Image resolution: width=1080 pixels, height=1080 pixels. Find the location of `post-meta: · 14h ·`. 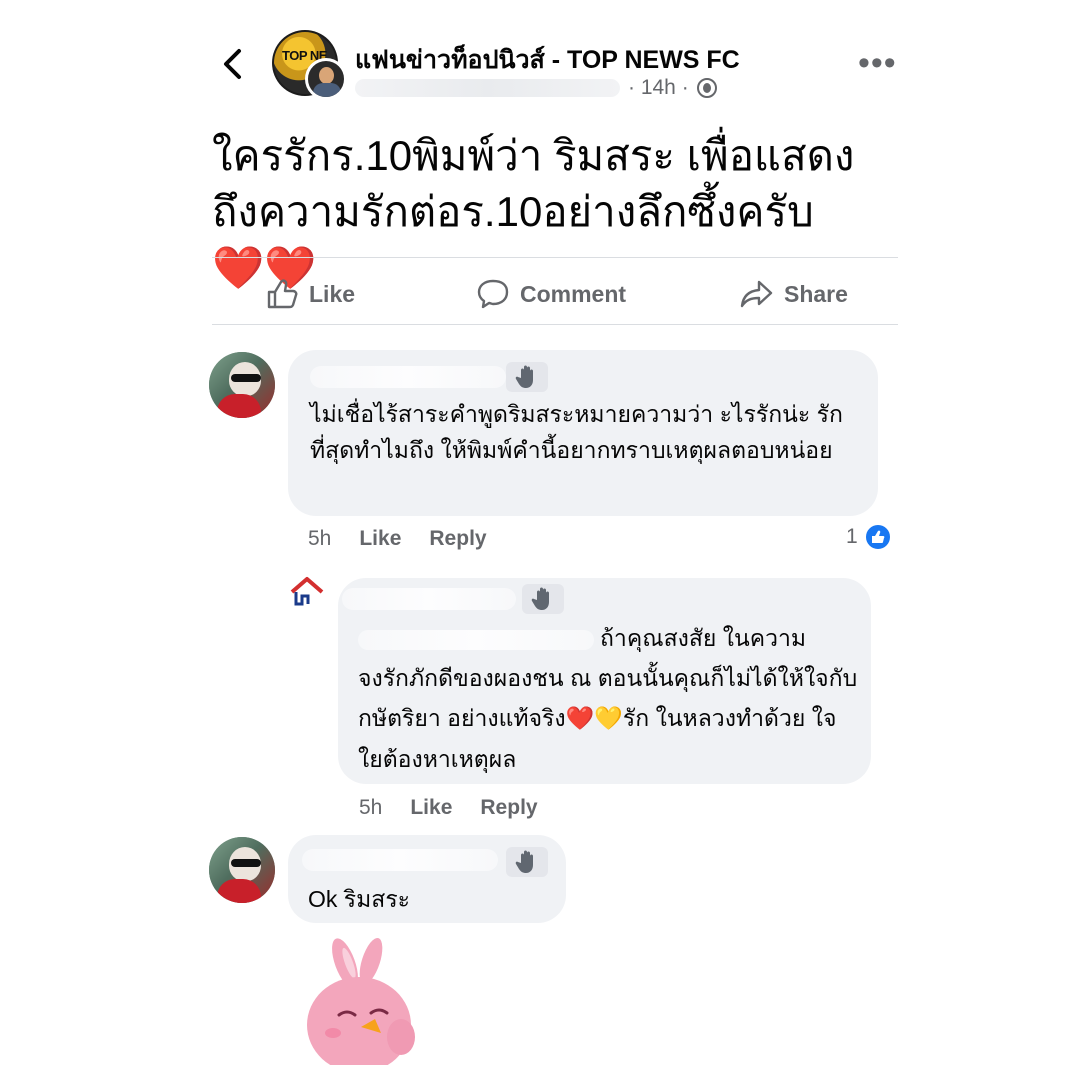

post-meta: · 14h · is located at coordinates (536, 88).